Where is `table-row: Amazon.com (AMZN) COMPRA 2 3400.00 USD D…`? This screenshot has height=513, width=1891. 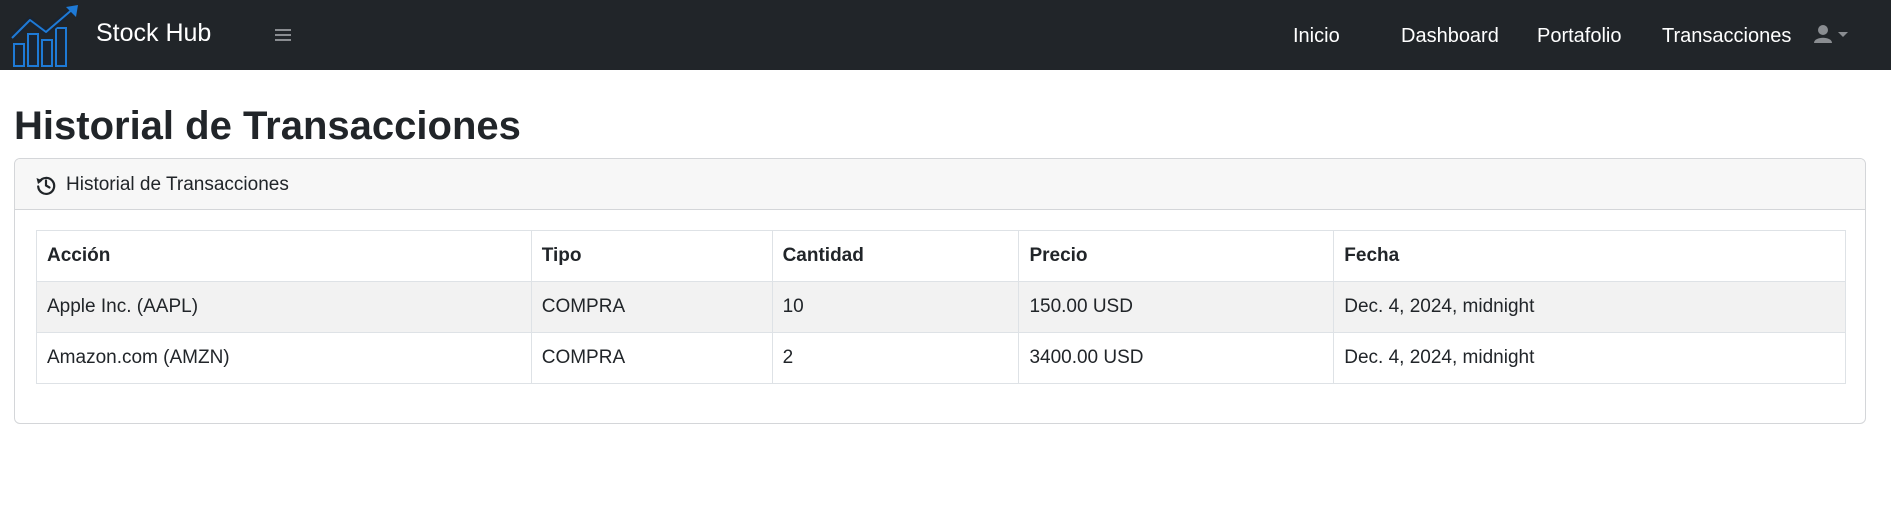
table-row: Amazon.com (AMZN) COMPRA 2 3400.00 USD D… is located at coordinates (941, 358).